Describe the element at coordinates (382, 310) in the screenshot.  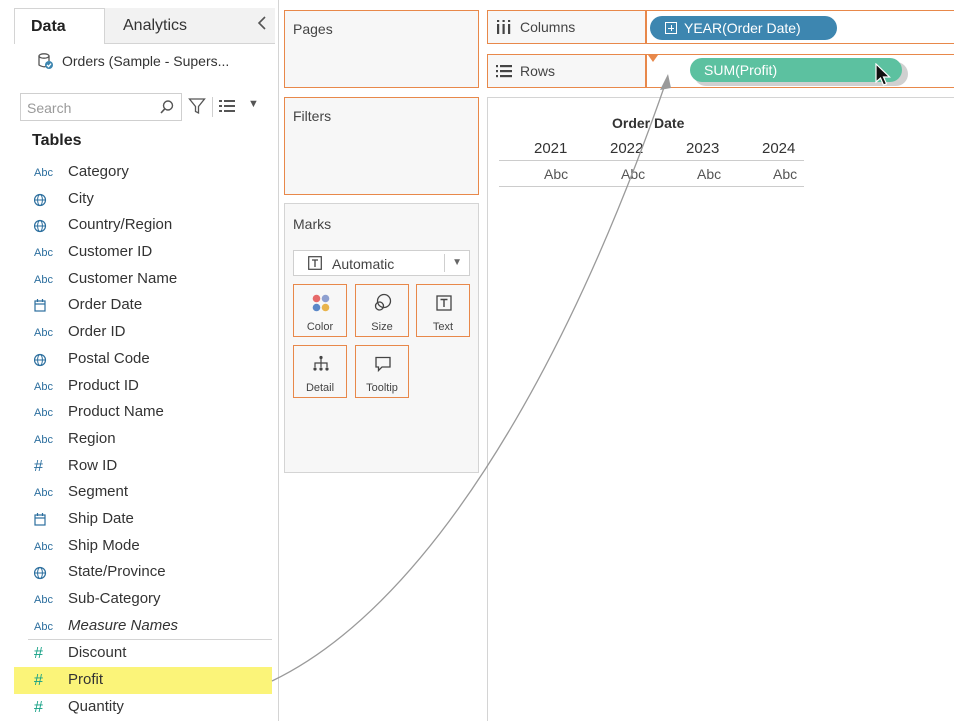
I see `size-button: Size` at that location.